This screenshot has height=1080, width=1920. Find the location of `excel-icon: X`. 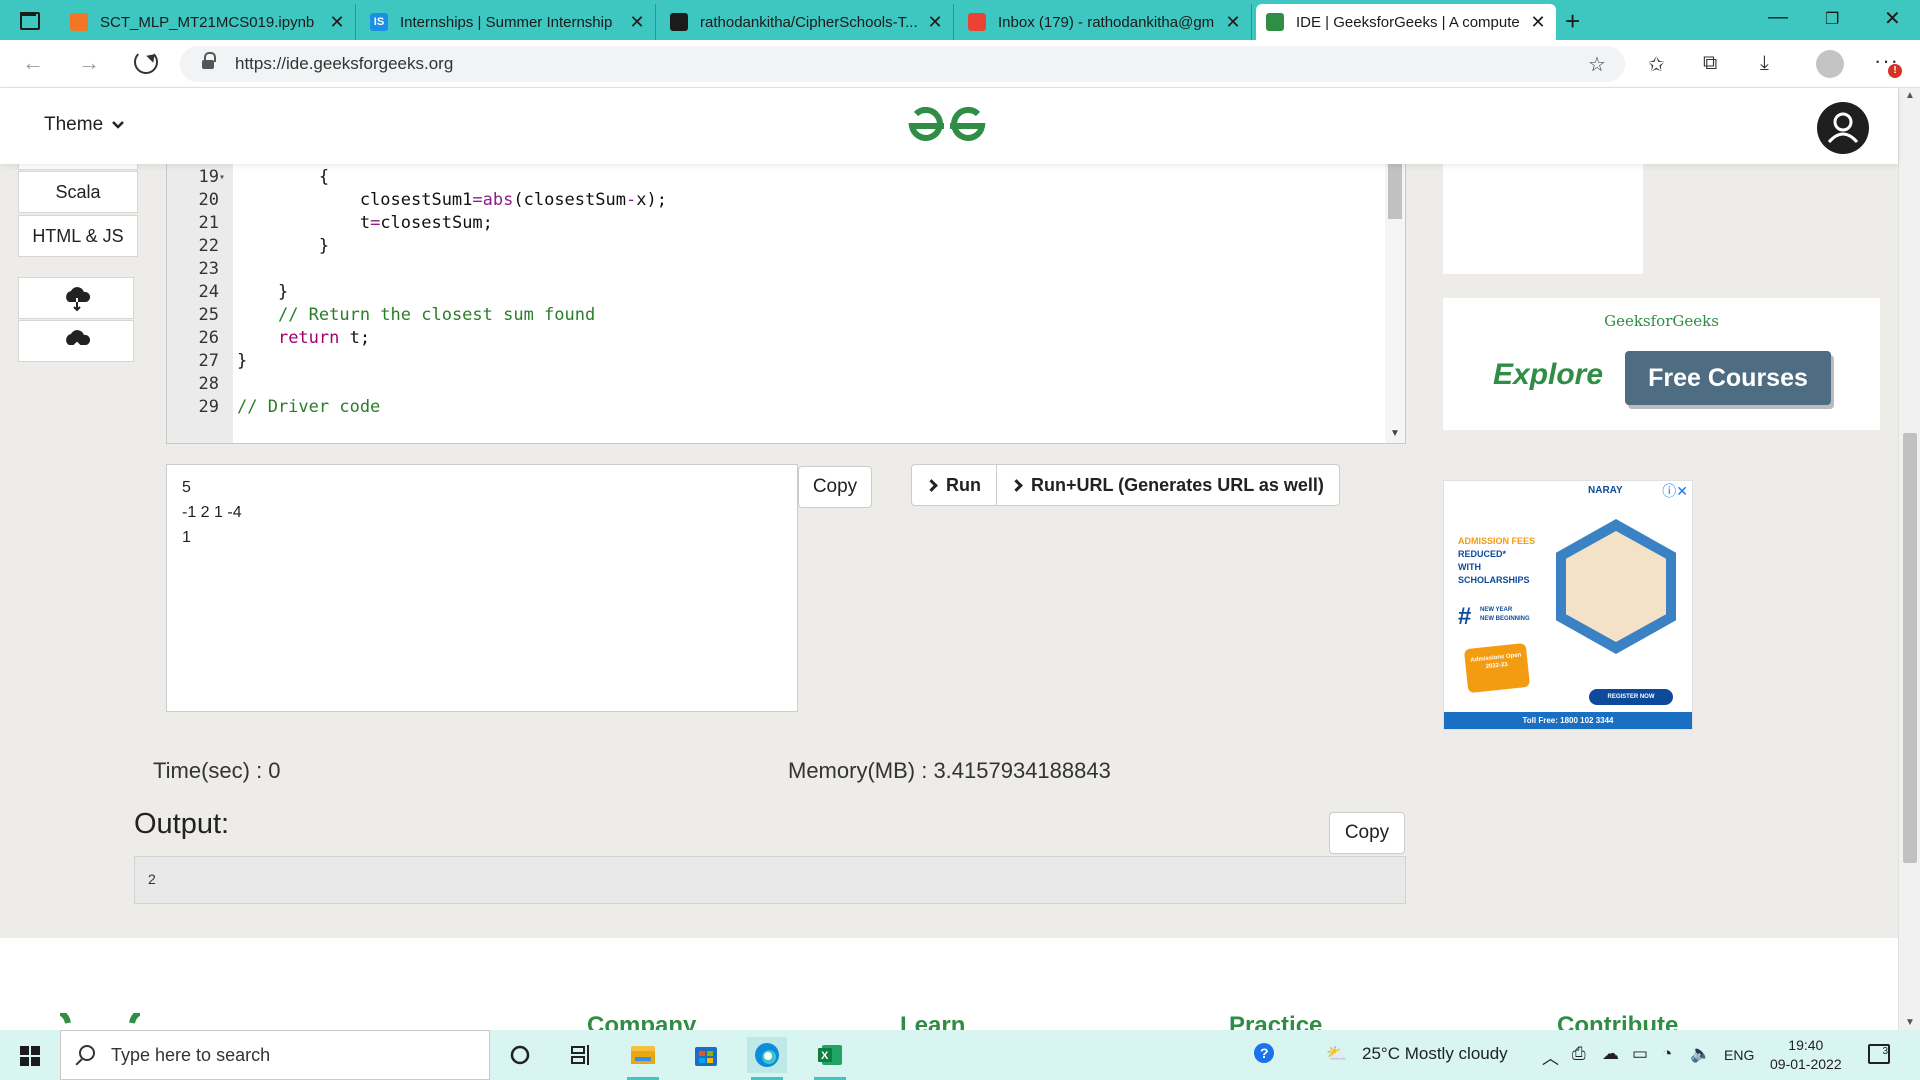

excel-icon: X is located at coordinates (830, 1058).